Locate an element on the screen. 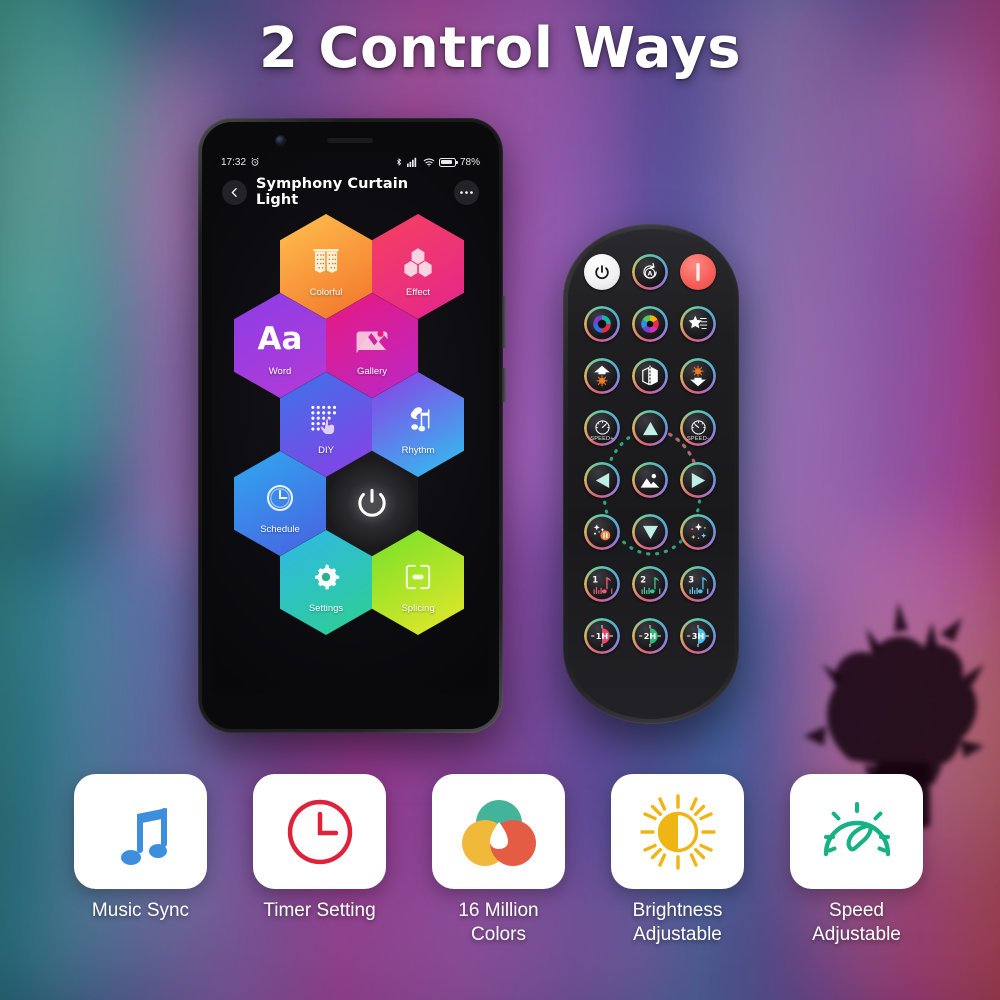  fade-button is located at coordinates (602, 532).